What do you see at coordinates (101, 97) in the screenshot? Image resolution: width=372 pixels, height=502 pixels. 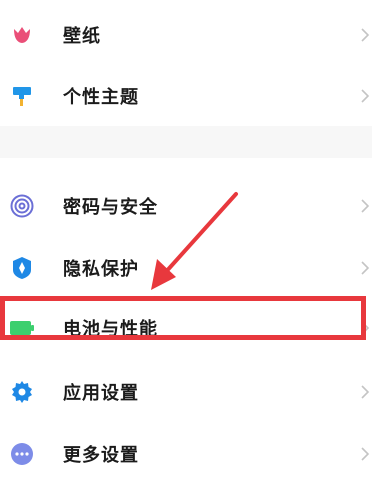 I see `setting-label: 个性主题` at bounding box center [101, 97].